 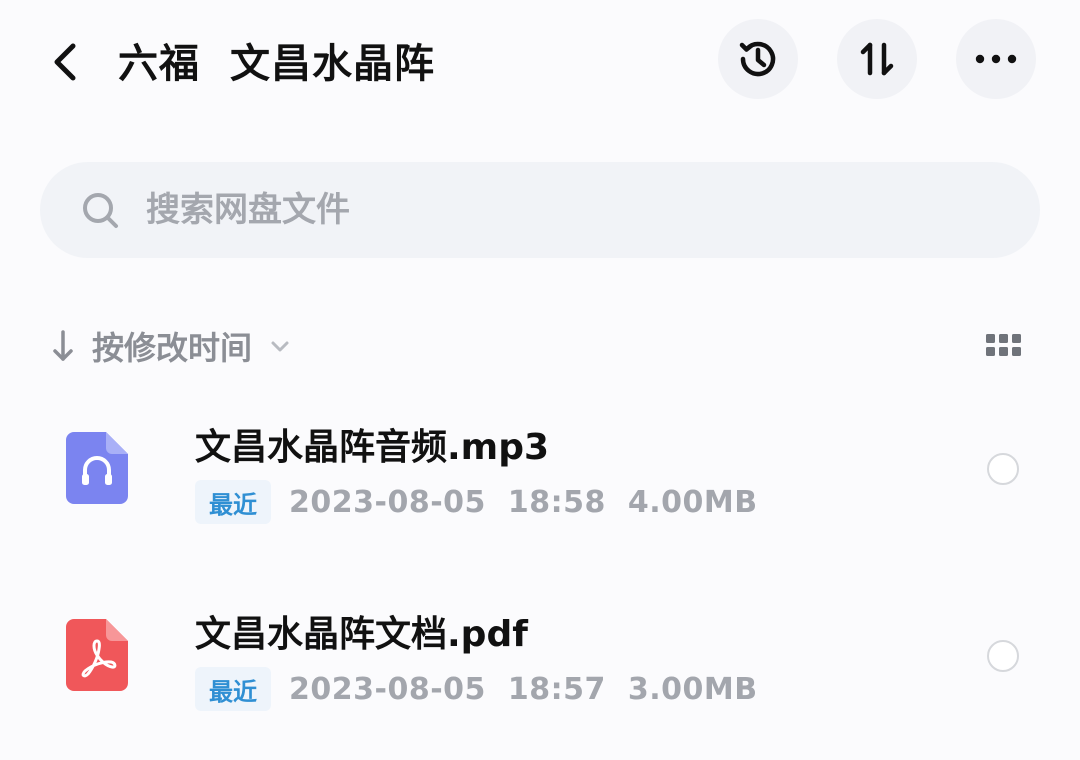 I want to click on chevron-left-icon, so click(x=65, y=62).